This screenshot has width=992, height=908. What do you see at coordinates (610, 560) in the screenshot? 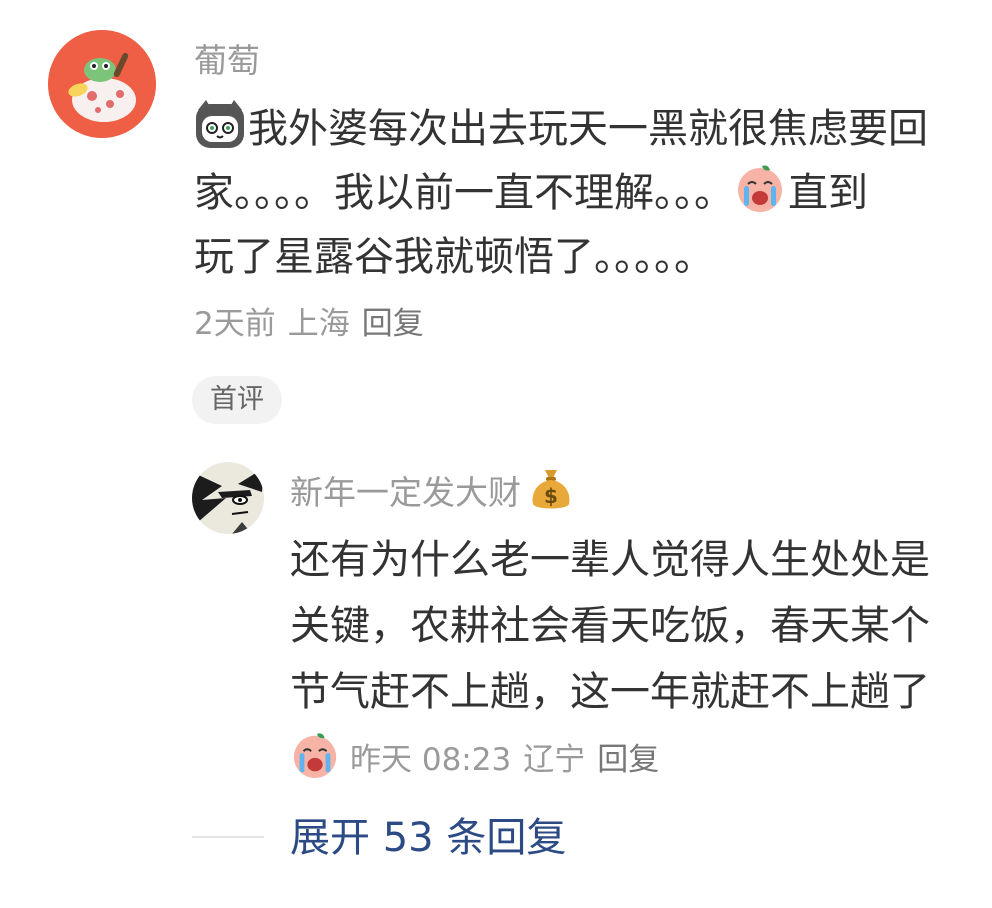
I see `reply-line: 还有为什么老一辈人觉得人生处处是` at bounding box center [610, 560].